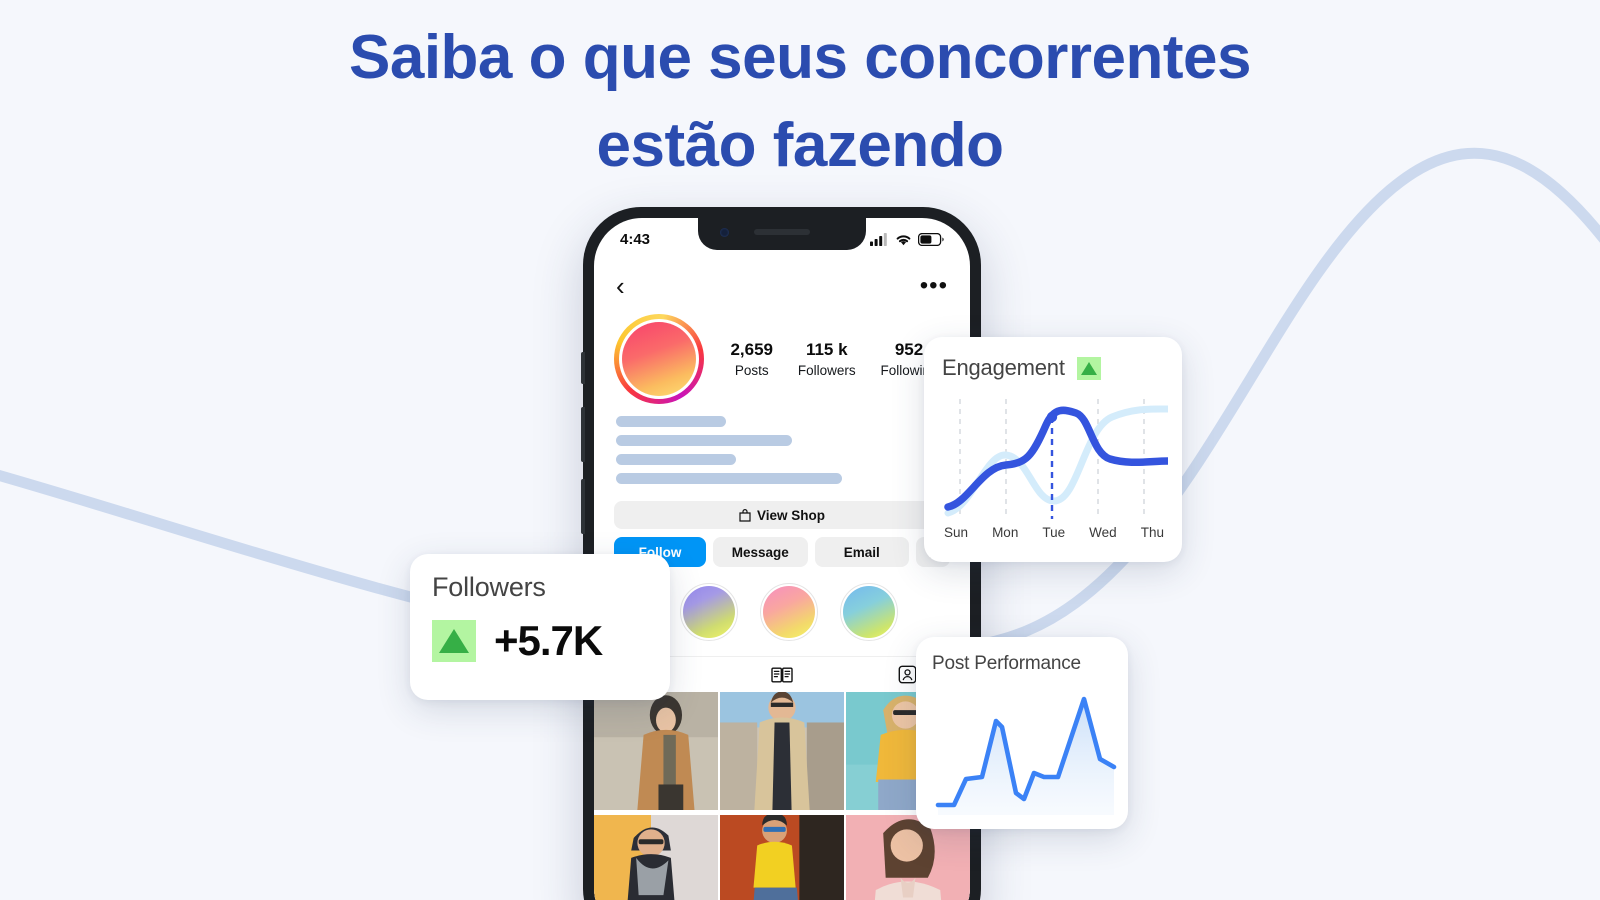 This screenshot has height=900, width=1600. Describe the element at coordinates (907, 674) in the screenshot. I see `tagged-person-icon` at that location.